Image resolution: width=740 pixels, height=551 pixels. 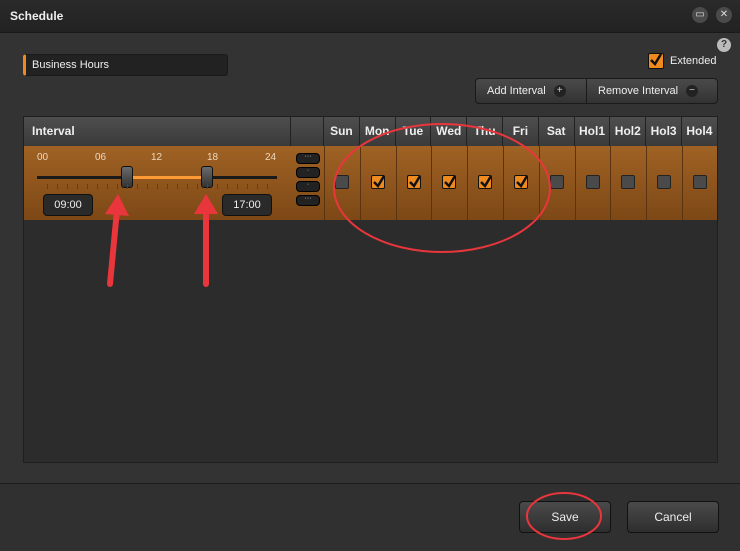 What do you see at coordinates (271, 157) in the screenshot?
I see `tick-label: 24` at bounding box center [271, 157].